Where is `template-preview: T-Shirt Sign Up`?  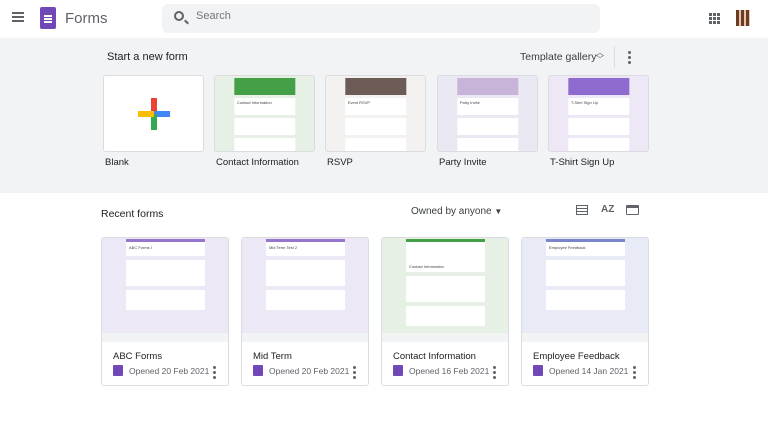
template-preview: T-Shirt Sign Up is located at coordinates (598, 114).